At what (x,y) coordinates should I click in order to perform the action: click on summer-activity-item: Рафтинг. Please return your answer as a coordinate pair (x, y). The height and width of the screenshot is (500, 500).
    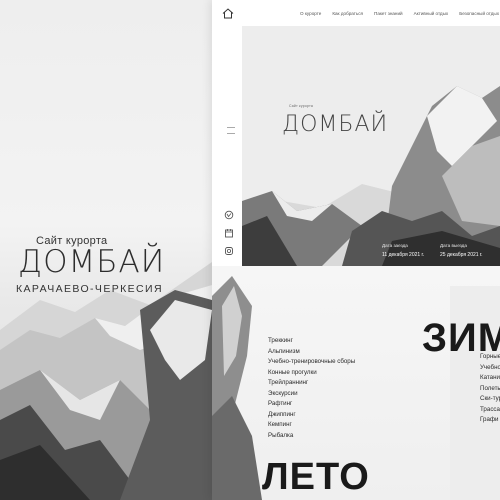
    Looking at the image, I should click on (311, 404).